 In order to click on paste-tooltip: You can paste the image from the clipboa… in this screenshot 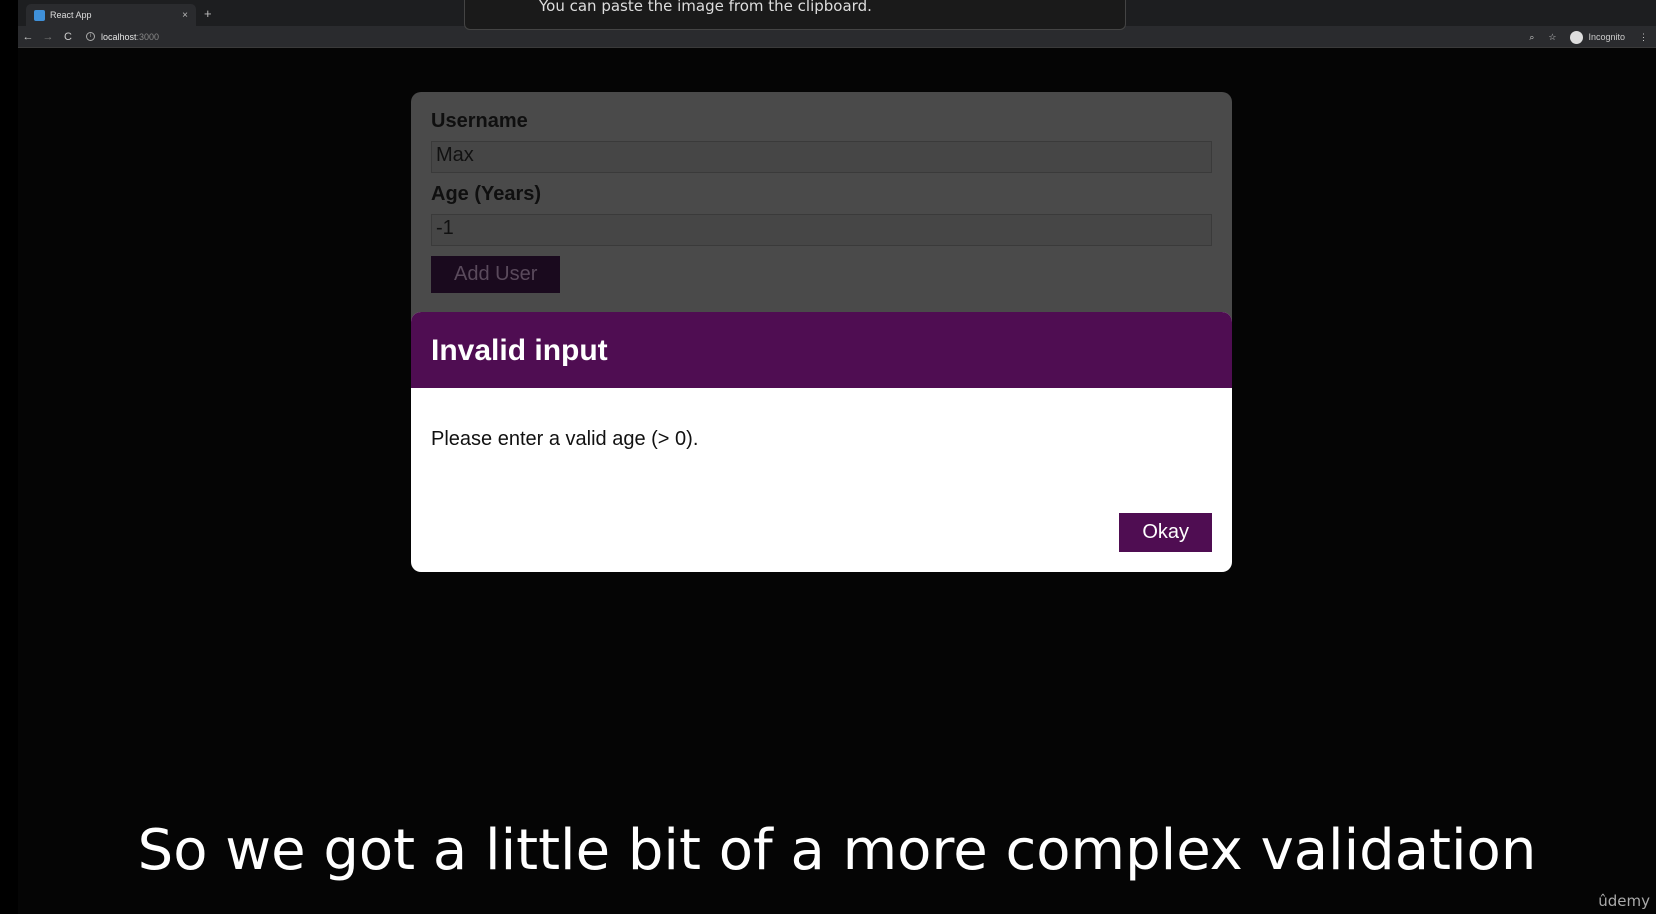, I will do `click(795, 15)`.